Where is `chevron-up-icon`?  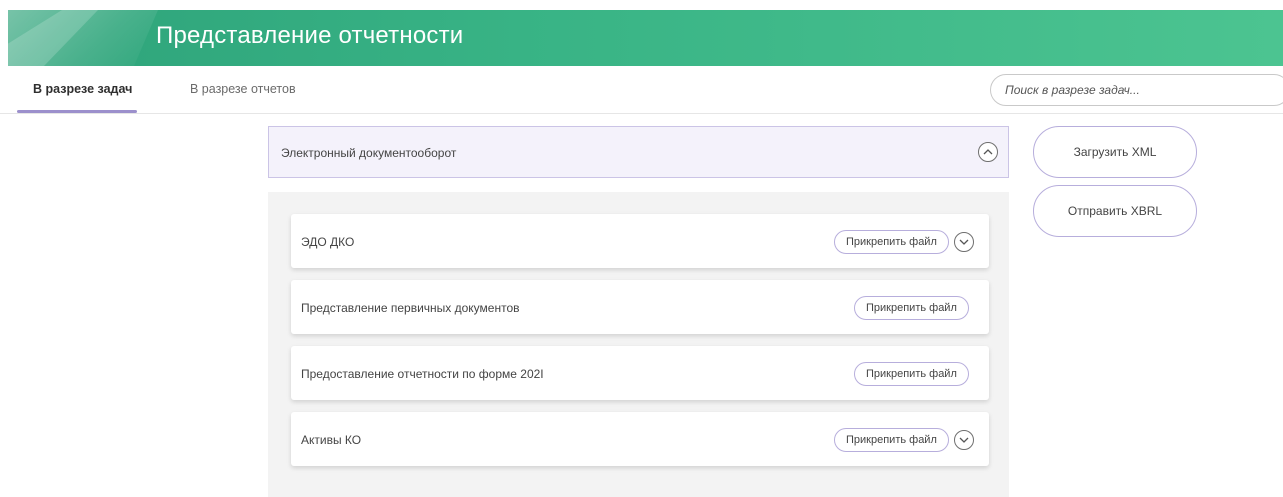
chevron-up-icon is located at coordinates (988, 152).